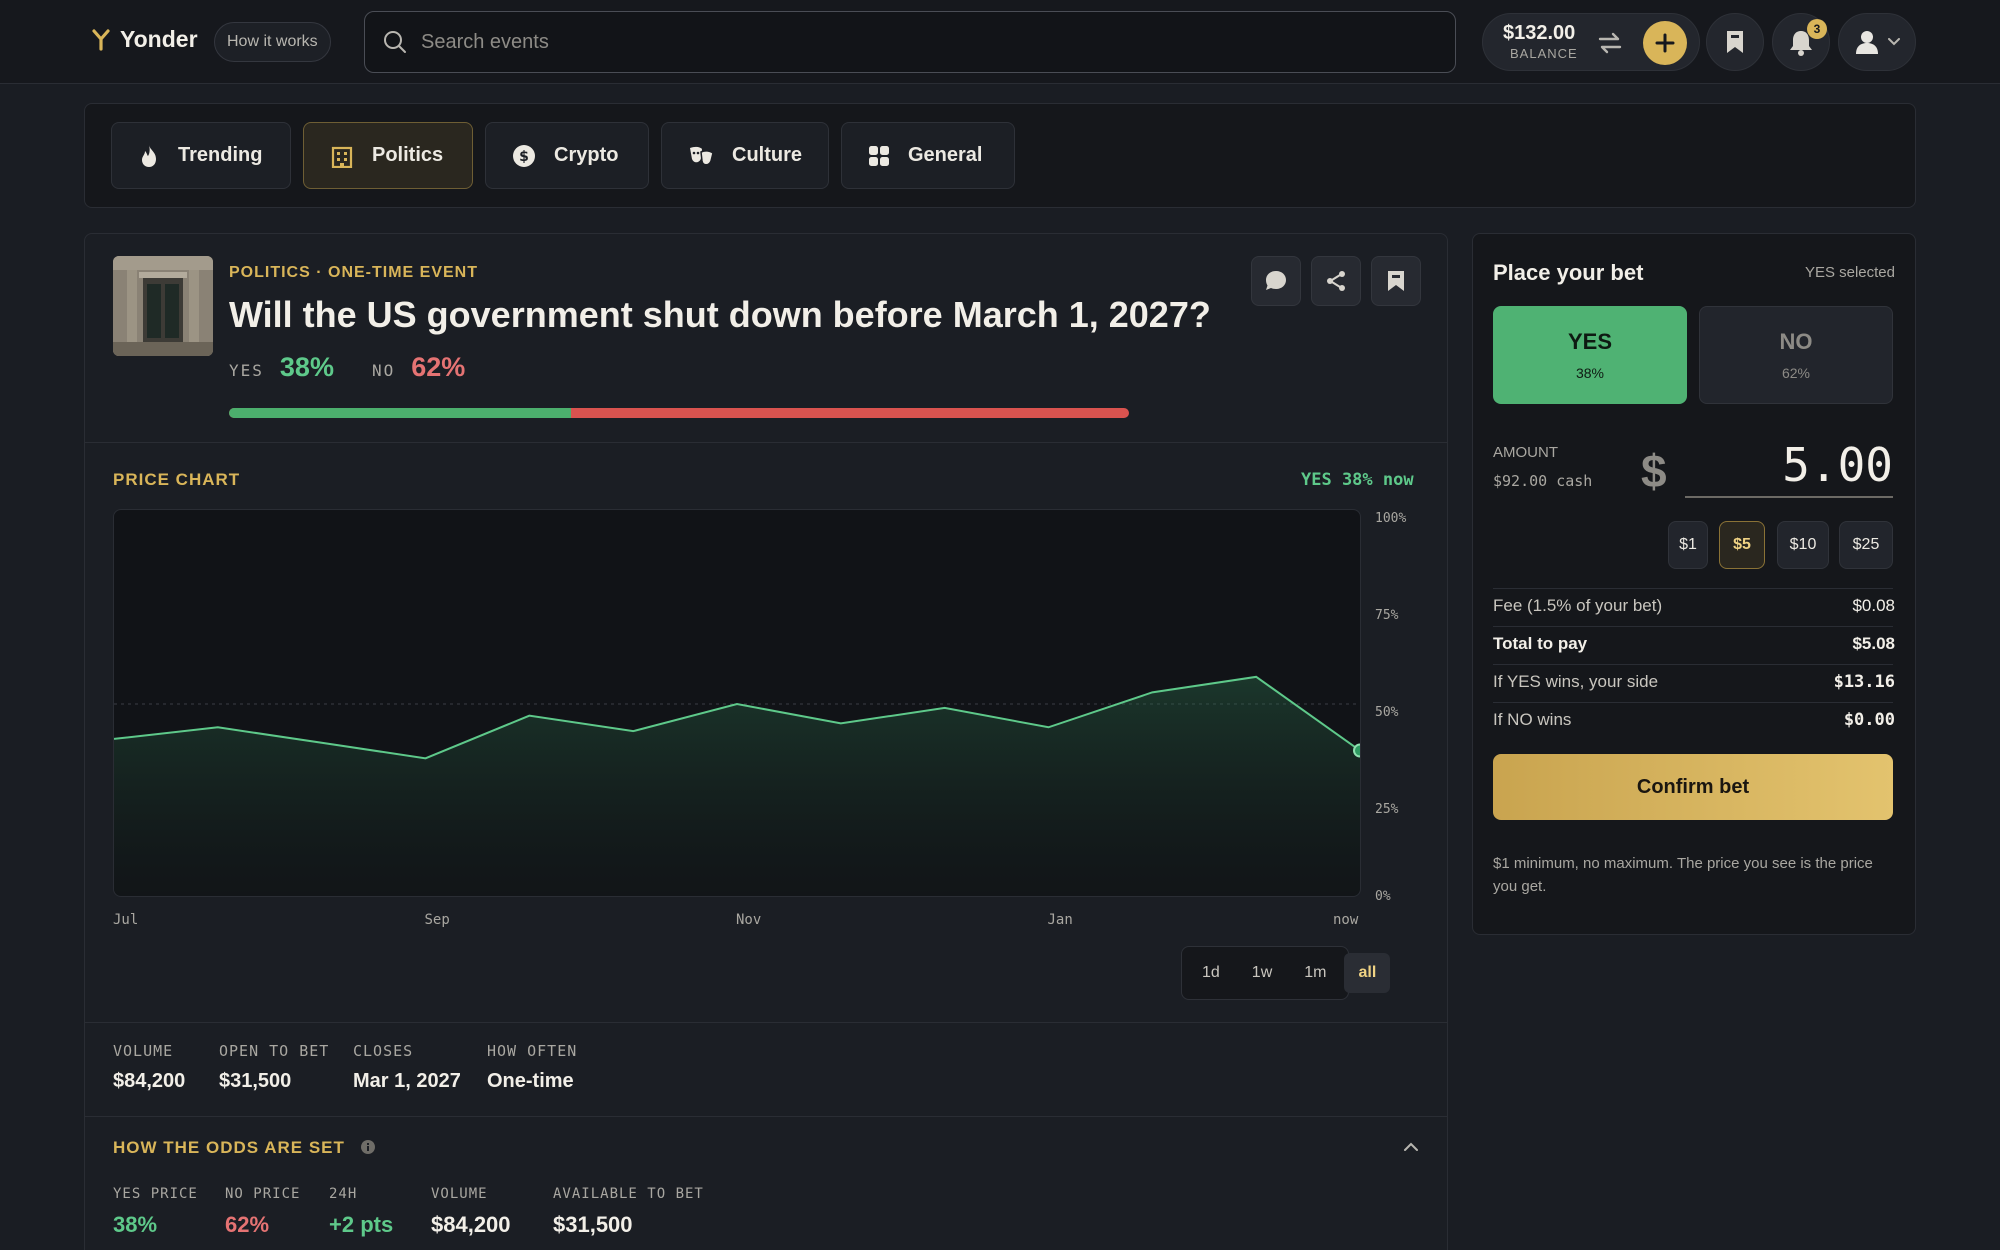 This screenshot has height=1250, width=2000. What do you see at coordinates (1060, 920) in the screenshot?
I see `x-tick-label: Jan` at bounding box center [1060, 920].